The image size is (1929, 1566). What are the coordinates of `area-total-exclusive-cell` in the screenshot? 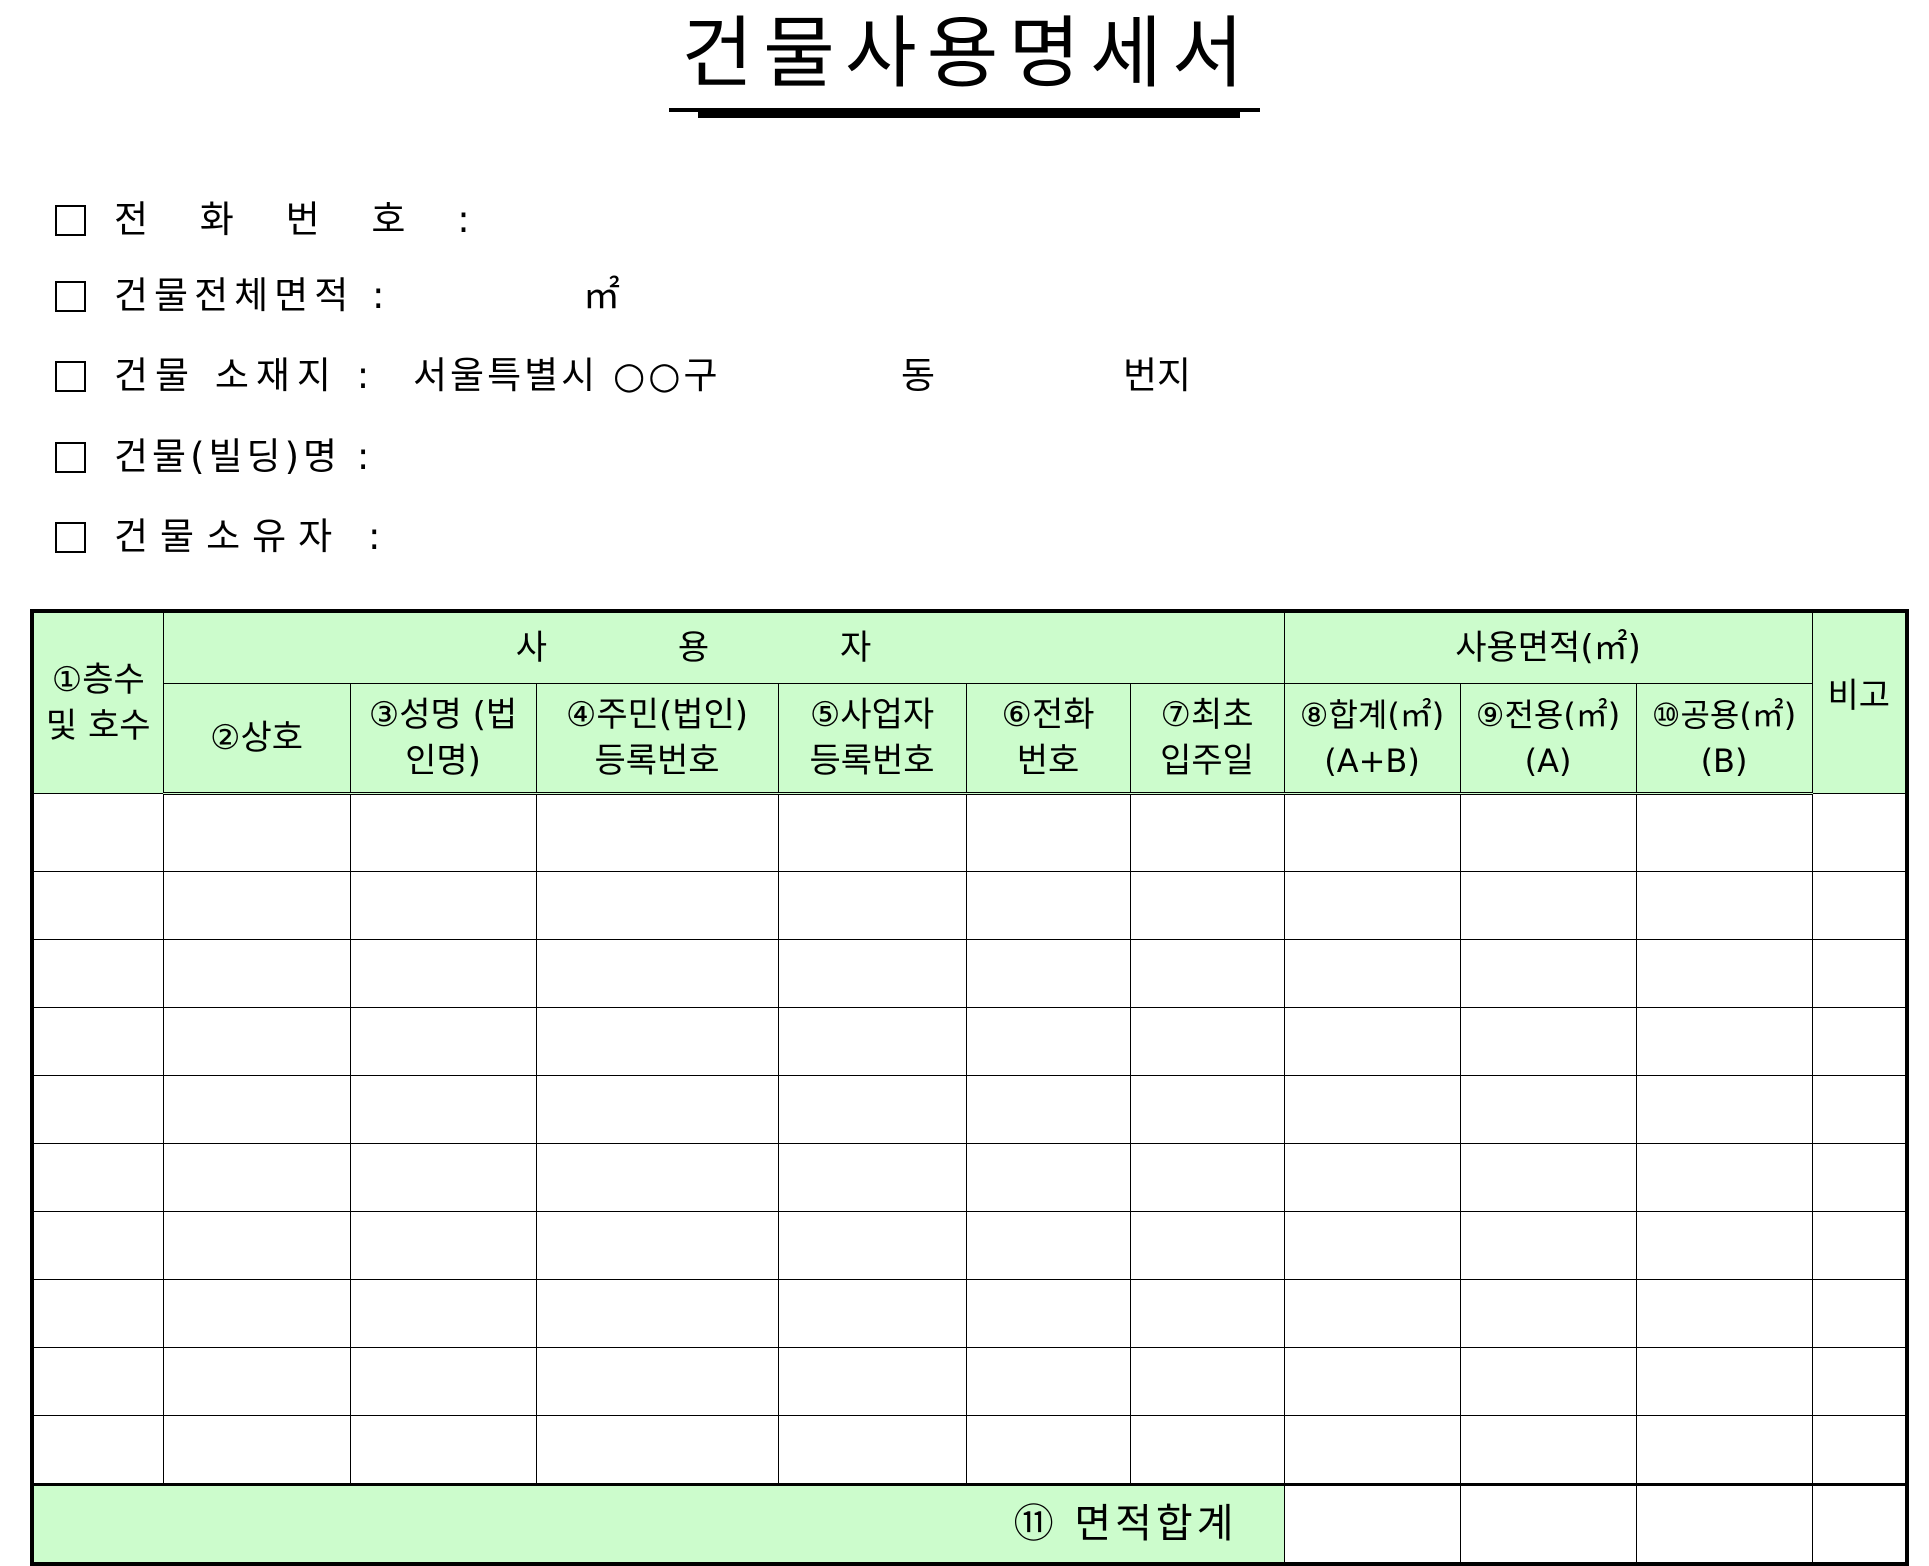 It's located at (1548, 1524).